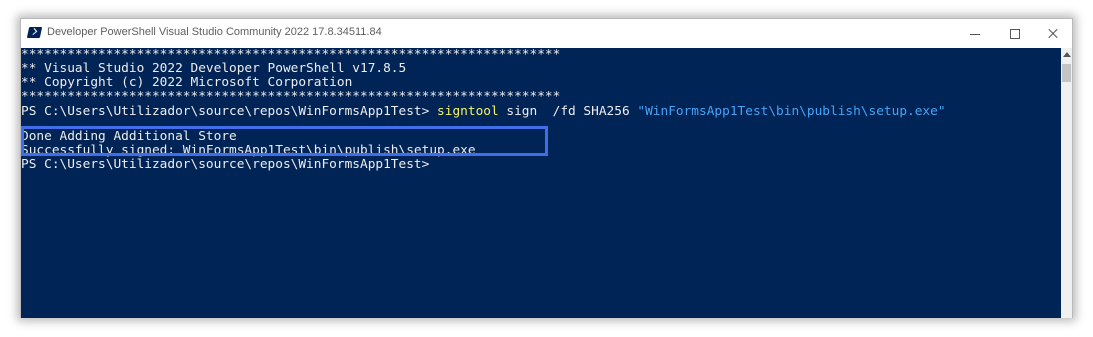 This screenshot has width=1093, height=337. Describe the element at coordinates (468, 111) in the screenshot. I see `command-name: signtool` at that location.